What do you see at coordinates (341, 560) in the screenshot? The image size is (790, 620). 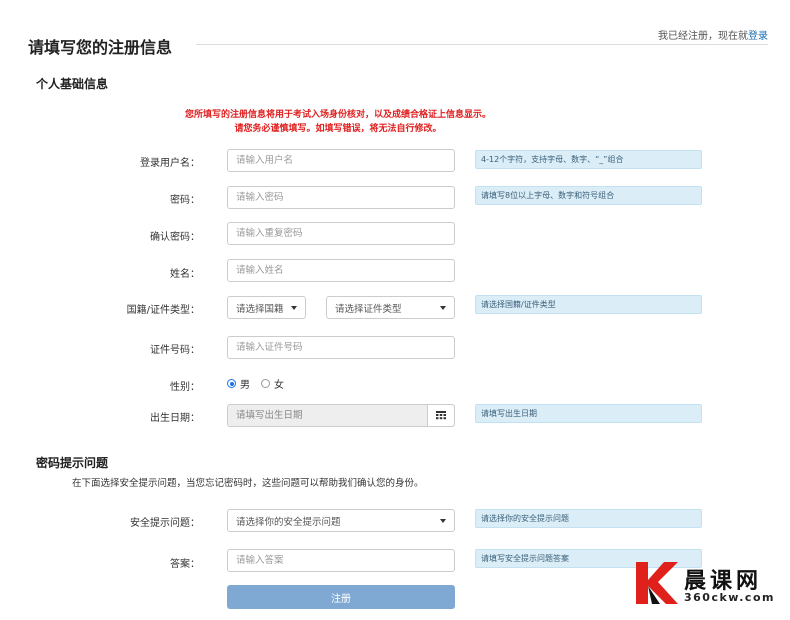 I see `answer-input` at bounding box center [341, 560].